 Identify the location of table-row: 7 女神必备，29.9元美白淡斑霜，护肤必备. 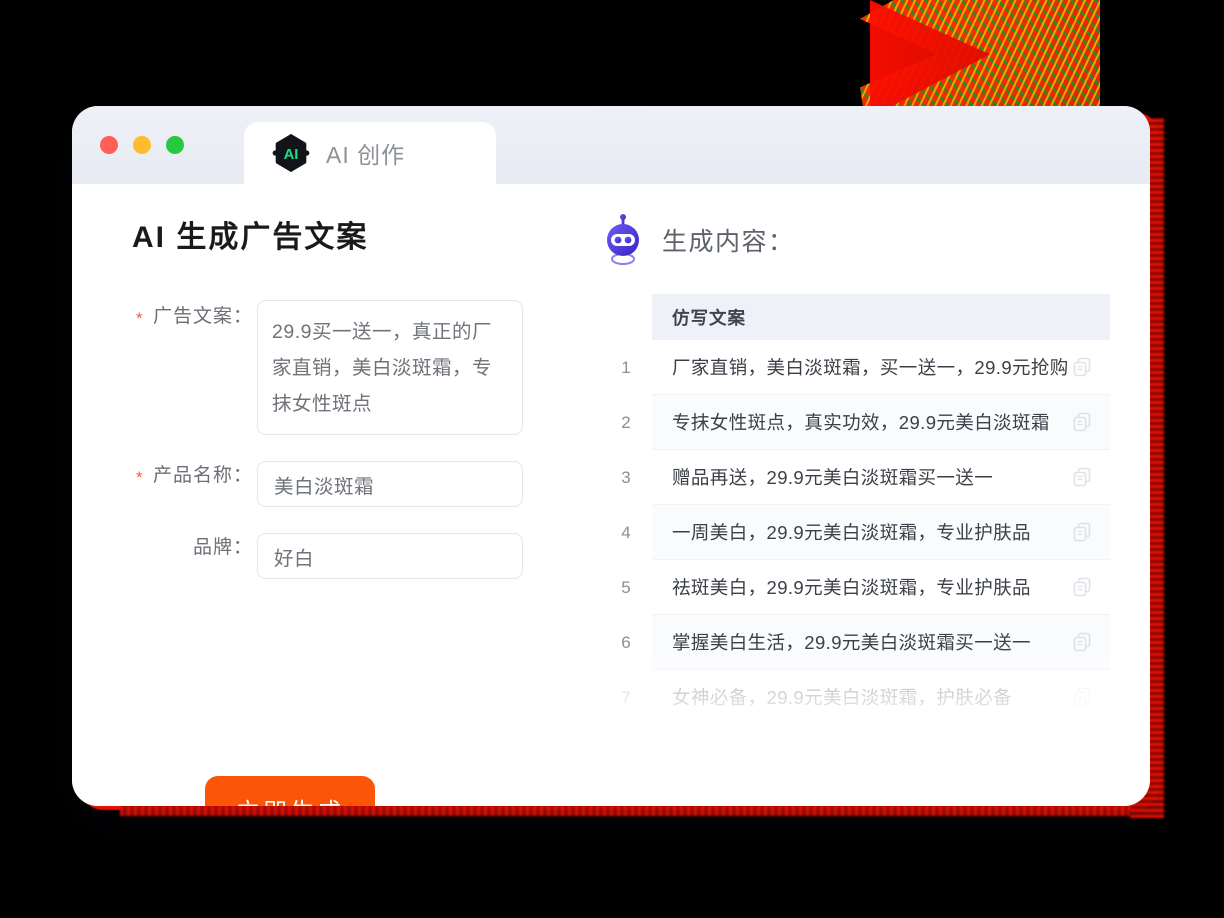
(875, 697).